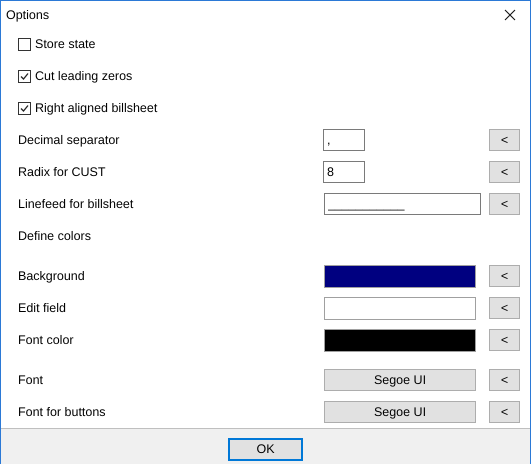 The height and width of the screenshot is (464, 531). I want to click on checkbox-label: Store state, so click(65, 44).